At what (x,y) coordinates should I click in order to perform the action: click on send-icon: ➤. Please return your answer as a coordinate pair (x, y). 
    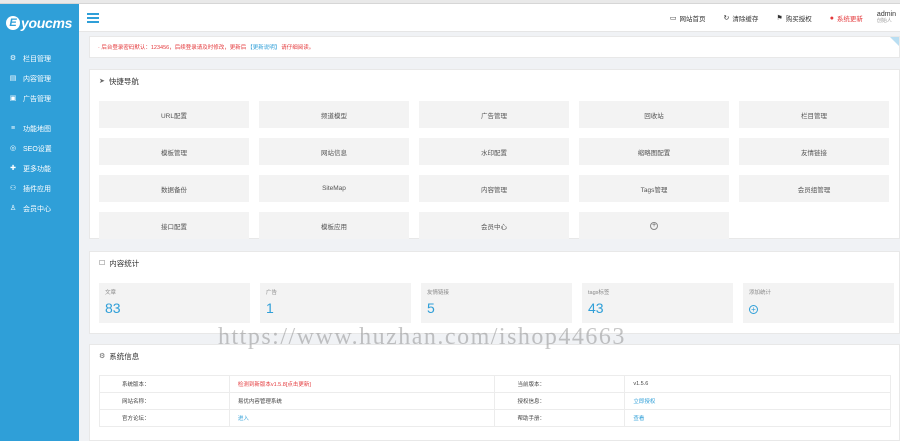
    Looking at the image, I should click on (102, 81).